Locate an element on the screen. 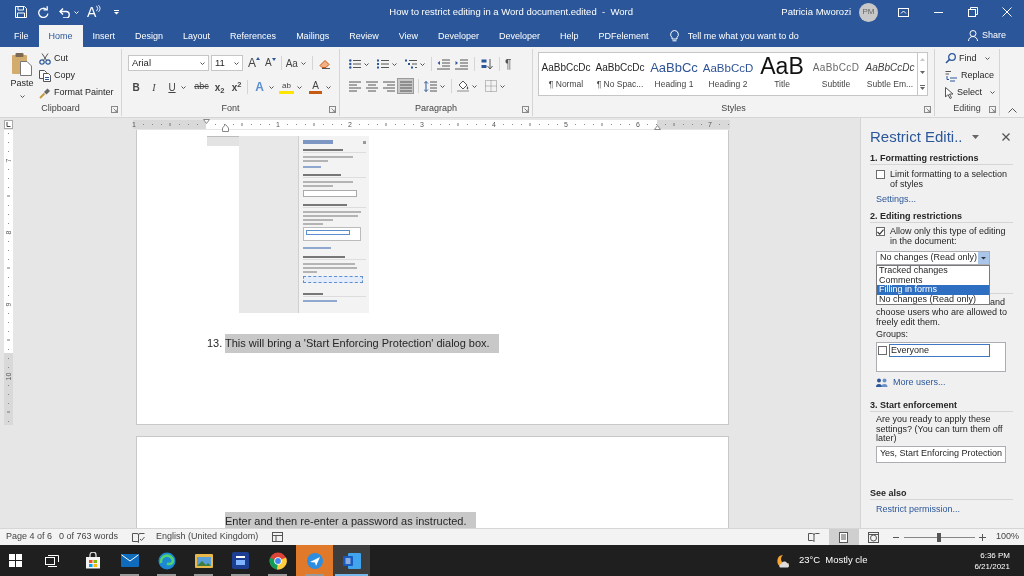 The image size is (1024, 576). decrease-indent-icon is located at coordinates (443, 64).